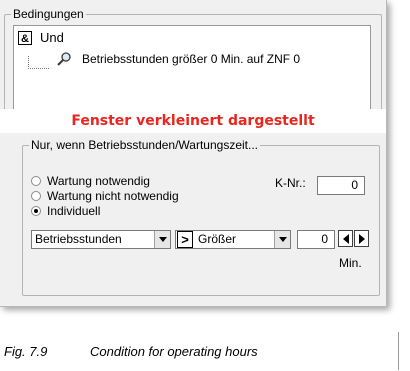 Image resolution: width=410 pixels, height=371 pixels. What do you see at coordinates (36, 181) in the screenshot?
I see `radio-maintenance-required-circle` at bounding box center [36, 181].